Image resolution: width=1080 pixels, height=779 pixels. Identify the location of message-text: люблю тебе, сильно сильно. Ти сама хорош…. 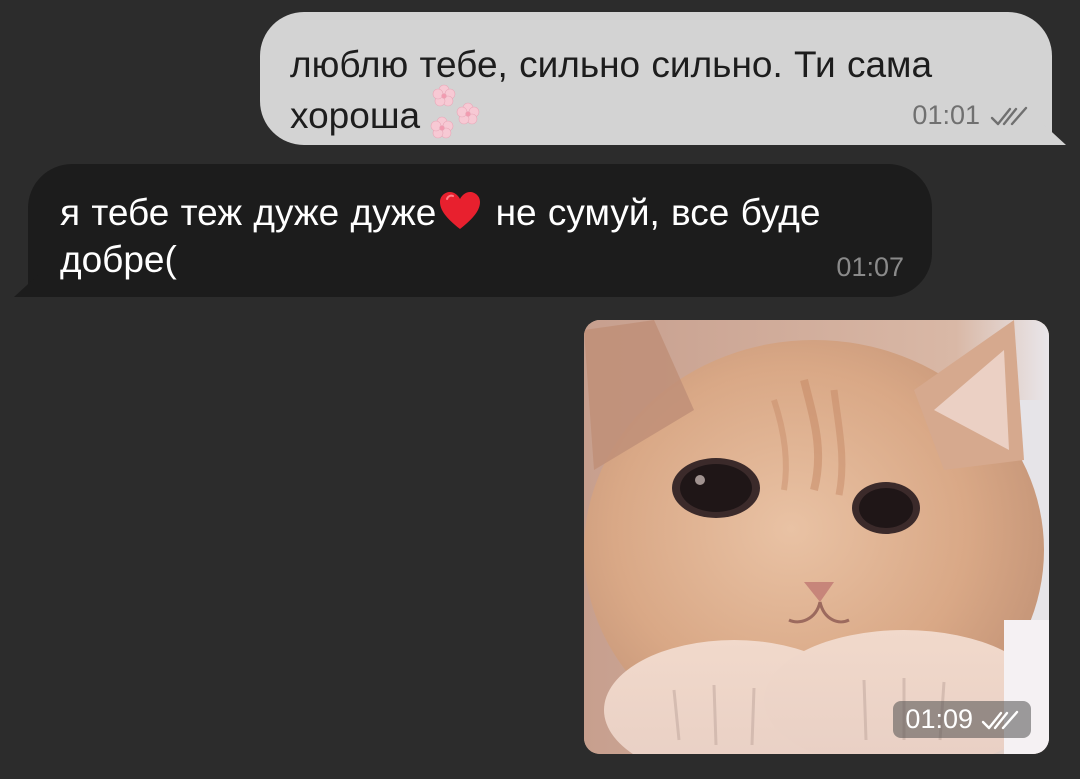
(651, 95).